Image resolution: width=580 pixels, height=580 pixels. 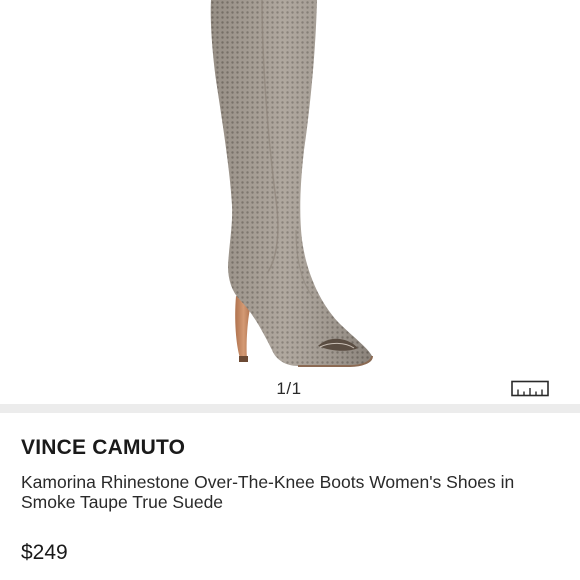 What do you see at coordinates (530, 388) in the screenshot?
I see `ruler-icon` at bounding box center [530, 388].